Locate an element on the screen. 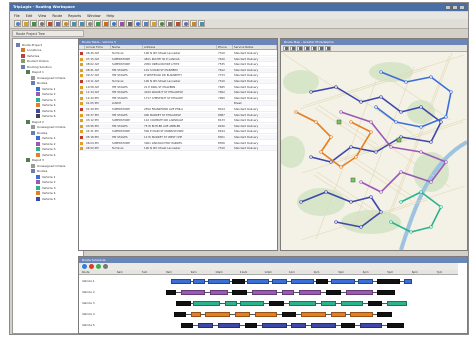 Image resolution: width=469 pixels, height=339 pixels. save-button is located at coordinates (33, 23).